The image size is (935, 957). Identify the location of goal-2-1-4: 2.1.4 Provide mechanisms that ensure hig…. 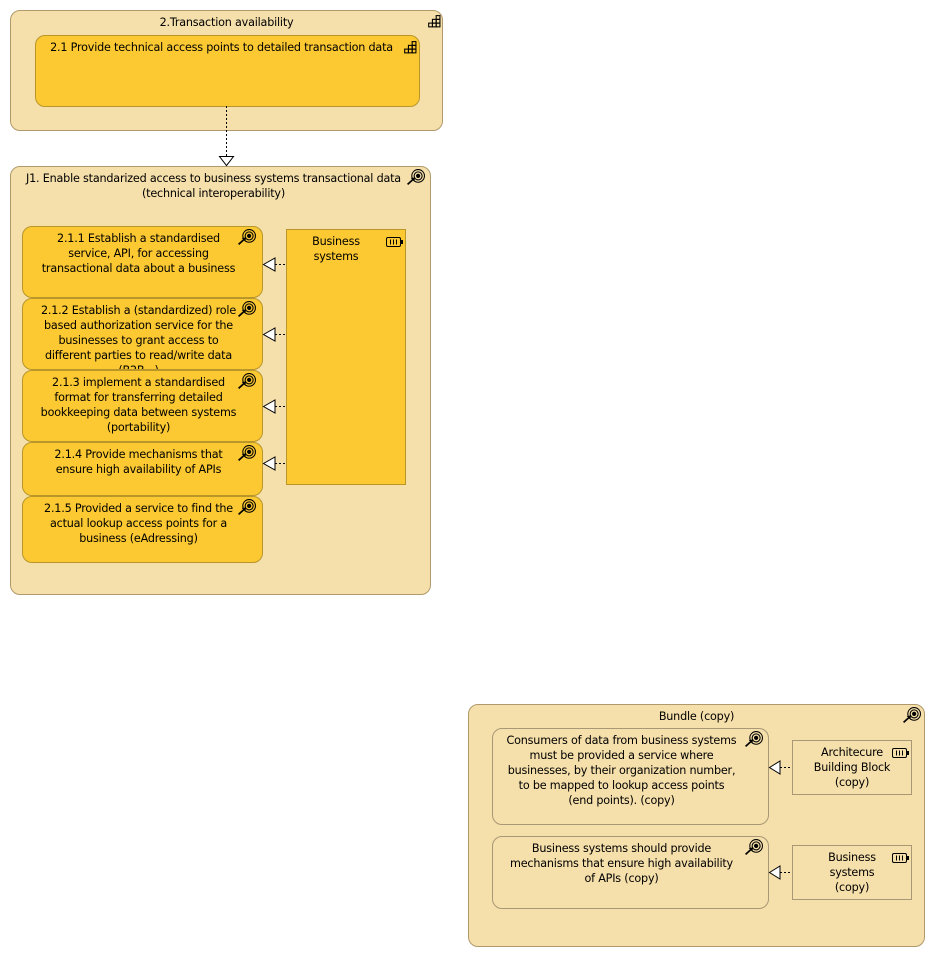
(142, 469).